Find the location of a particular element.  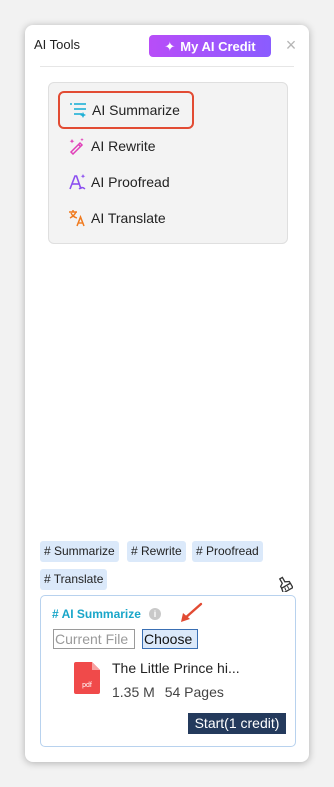

file-pages: 54 Pages is located at coordinates (194, 692).